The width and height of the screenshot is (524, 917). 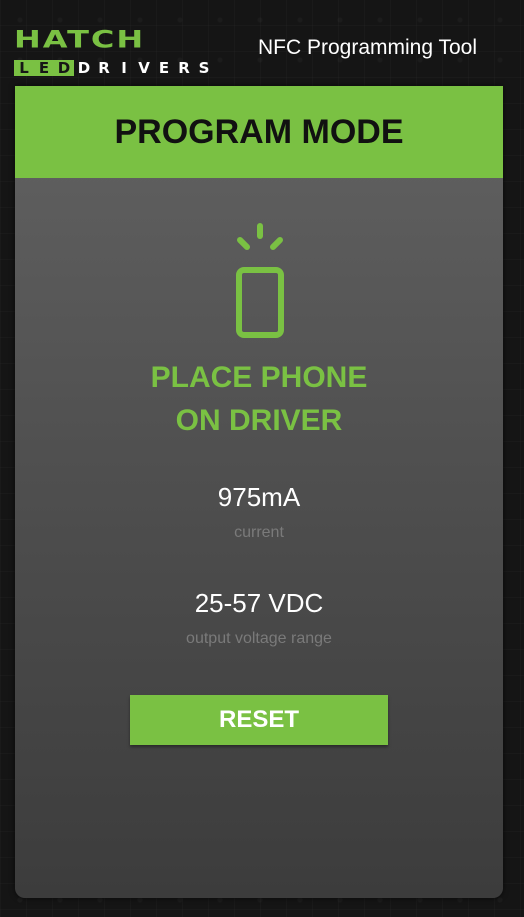 I want to click on logo-letter: V, so click(x=144, y=68).